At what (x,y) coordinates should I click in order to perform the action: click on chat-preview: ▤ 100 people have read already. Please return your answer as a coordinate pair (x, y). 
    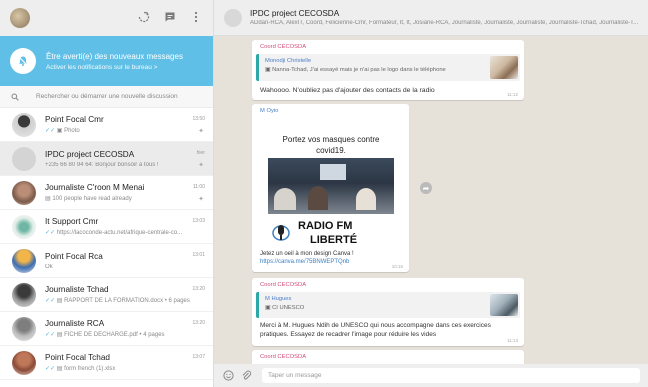
    Looking at the image, I should click on (88, 199).